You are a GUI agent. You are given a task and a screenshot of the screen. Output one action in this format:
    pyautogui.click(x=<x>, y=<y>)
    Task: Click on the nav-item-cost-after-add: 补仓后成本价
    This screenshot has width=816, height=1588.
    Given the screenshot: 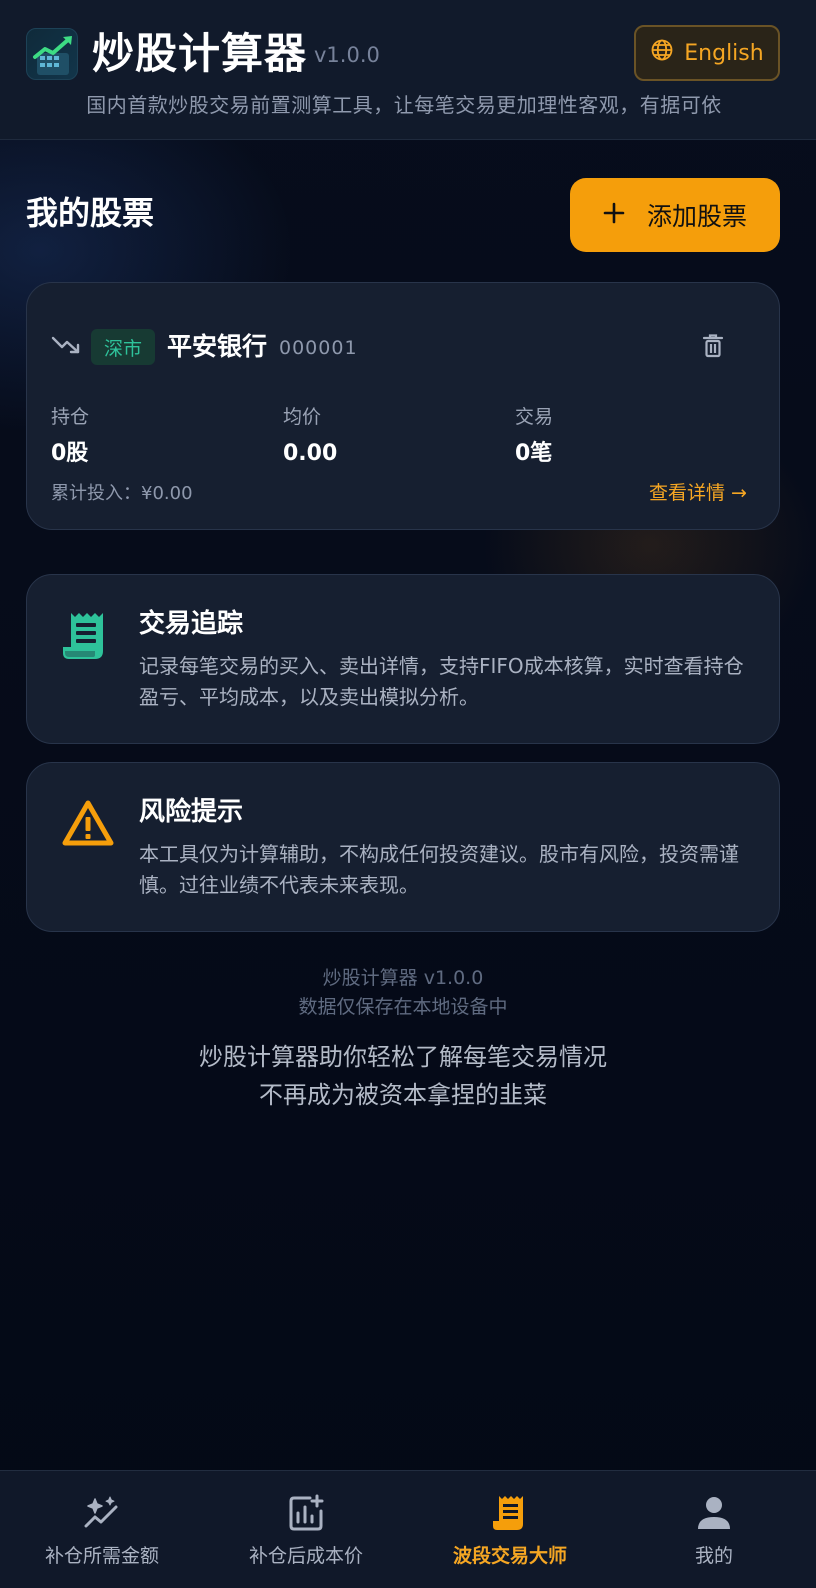 What is the action you would take?
    pyautogui.click(x=306, y=1529)
    